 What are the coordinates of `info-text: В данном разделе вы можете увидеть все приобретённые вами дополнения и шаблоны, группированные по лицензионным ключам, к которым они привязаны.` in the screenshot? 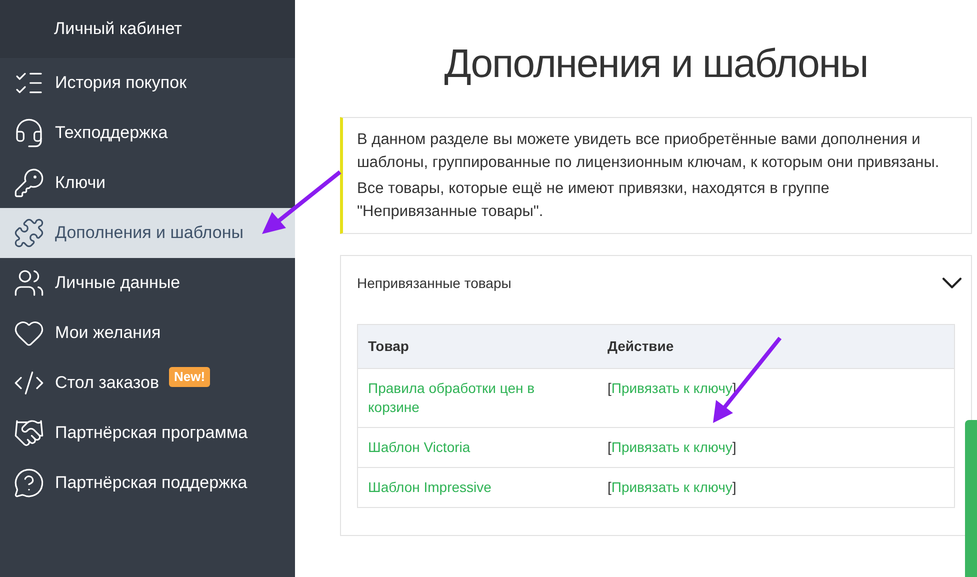 It's located at (648, 151).